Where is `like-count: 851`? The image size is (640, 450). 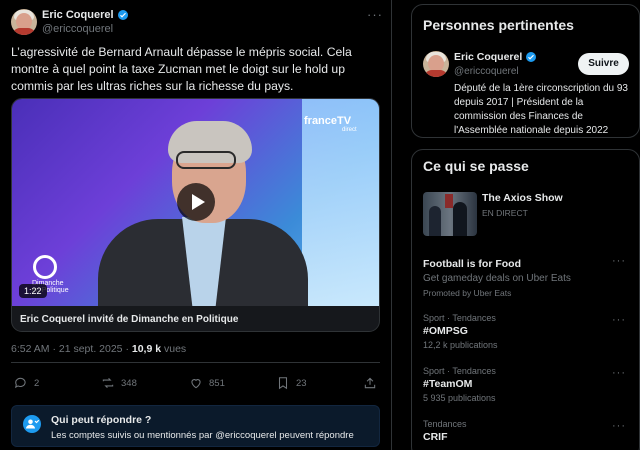 like-count: 851 is located at coordinates (217, 383).